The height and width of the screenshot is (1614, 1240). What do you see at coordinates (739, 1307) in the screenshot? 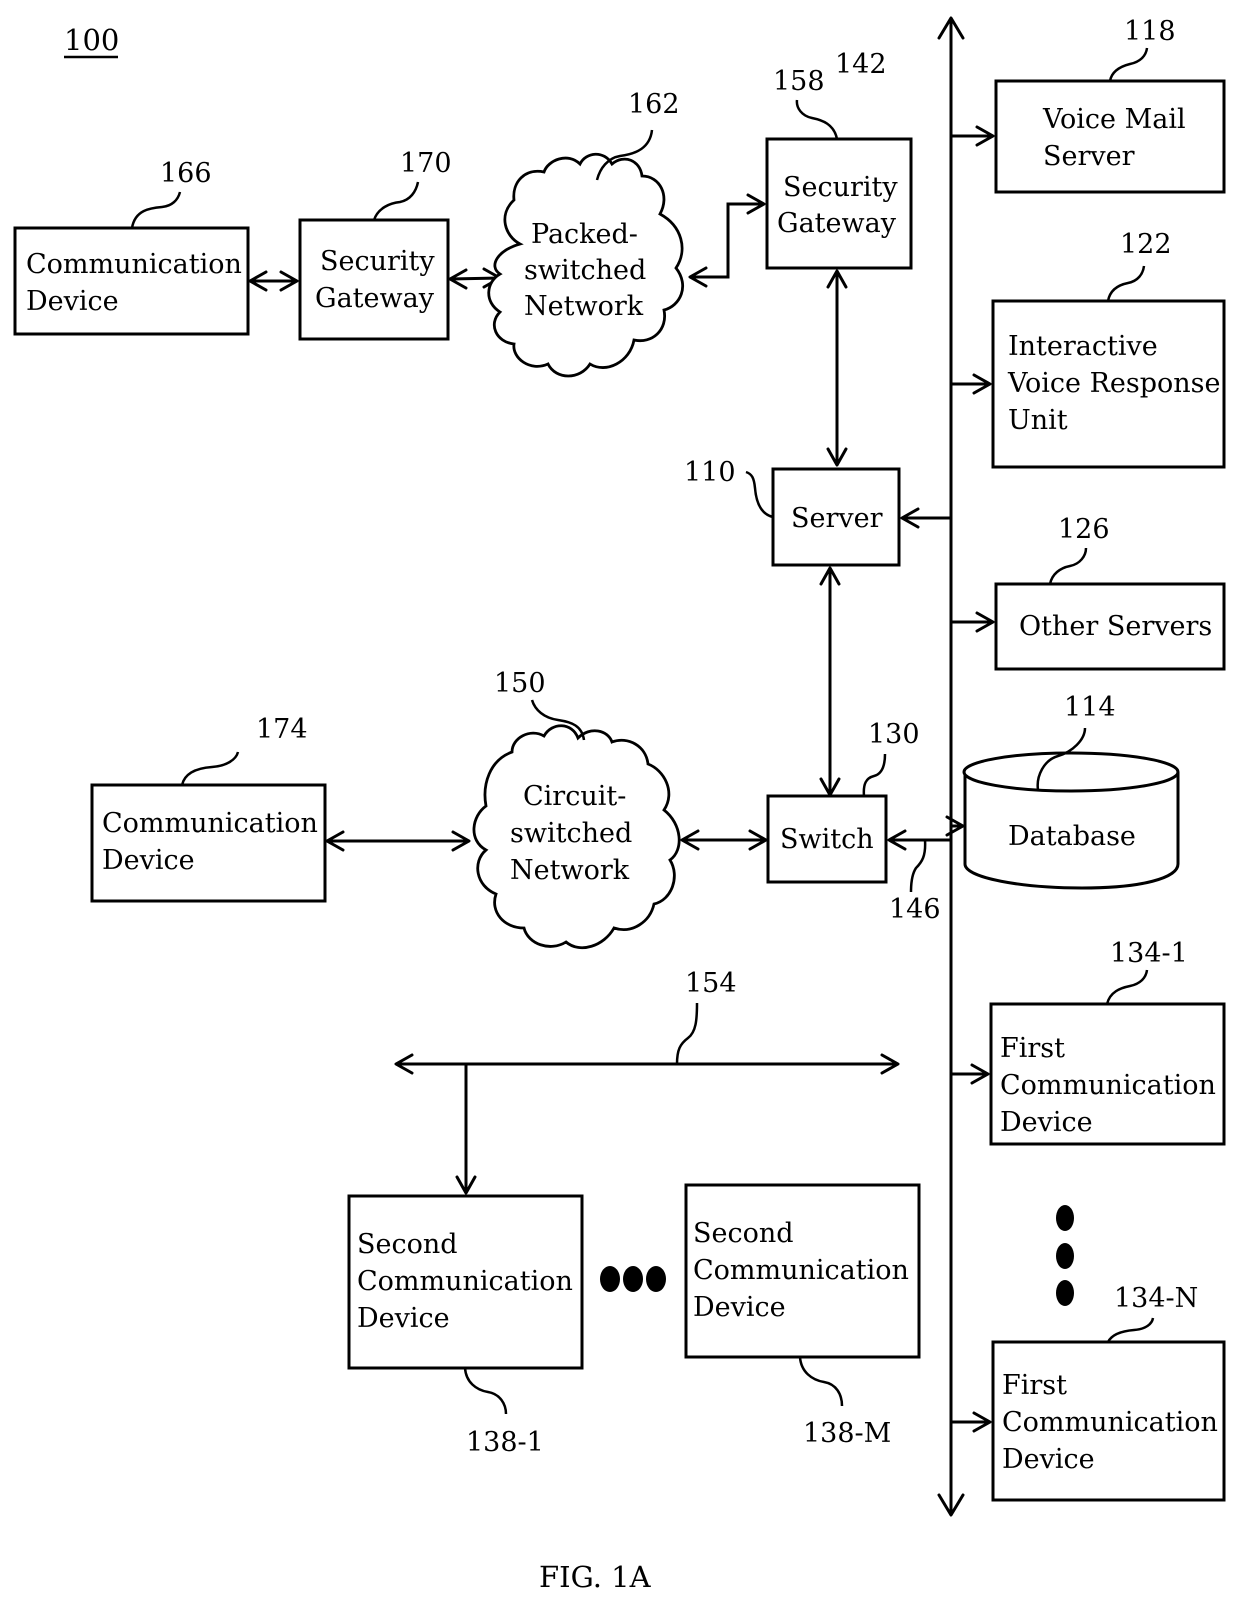
I see `second-comm-138-m-line3: Device` at bounding box center [739, 1307].